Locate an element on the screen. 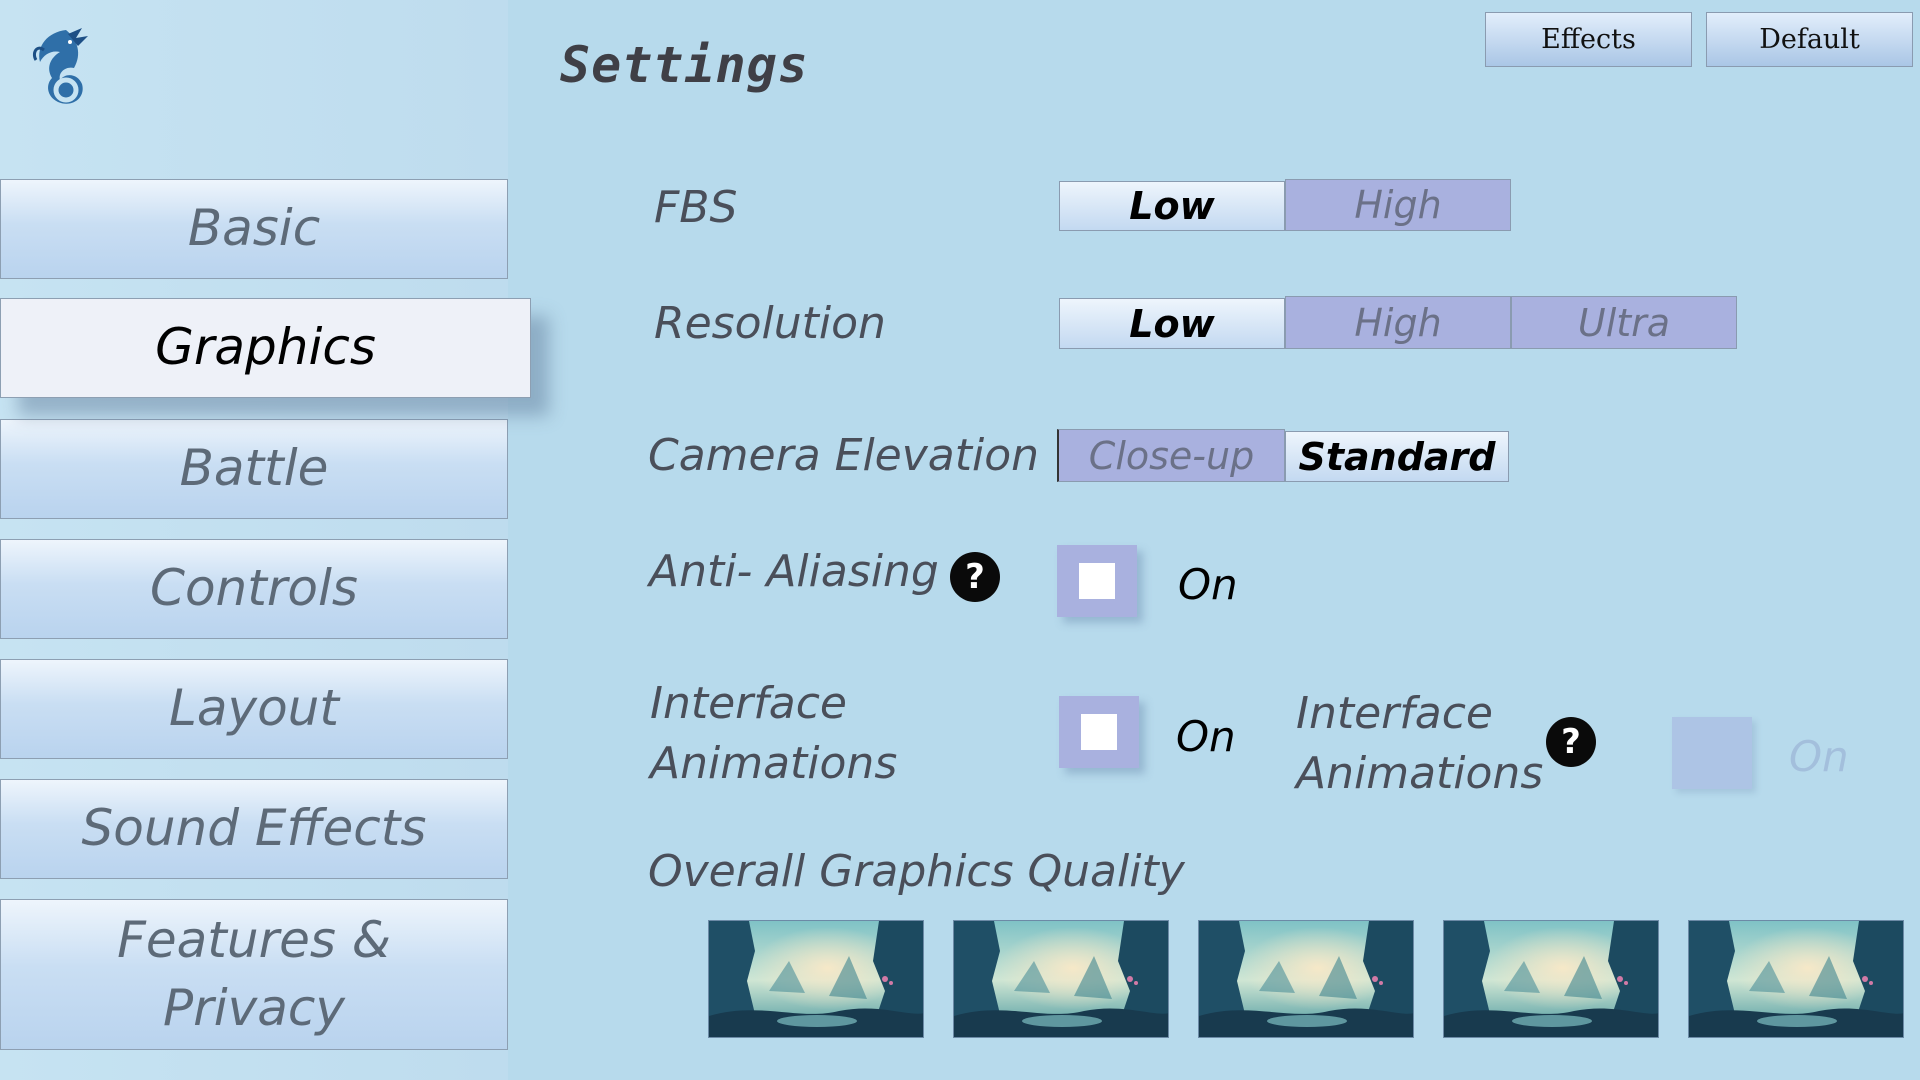 The height and width of the screenshot is (1080, 1920). resolution-ultra-option: Ultra is located at coordinates (1624, 322).